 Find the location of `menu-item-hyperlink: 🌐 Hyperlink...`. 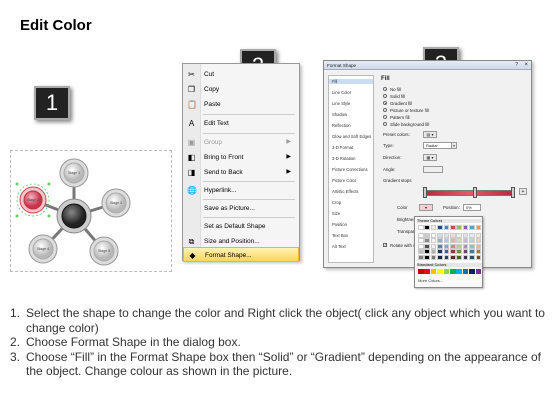

menu-item-hyperlink: 🌐 Hyperlink... is located at coordinates (241, 190).